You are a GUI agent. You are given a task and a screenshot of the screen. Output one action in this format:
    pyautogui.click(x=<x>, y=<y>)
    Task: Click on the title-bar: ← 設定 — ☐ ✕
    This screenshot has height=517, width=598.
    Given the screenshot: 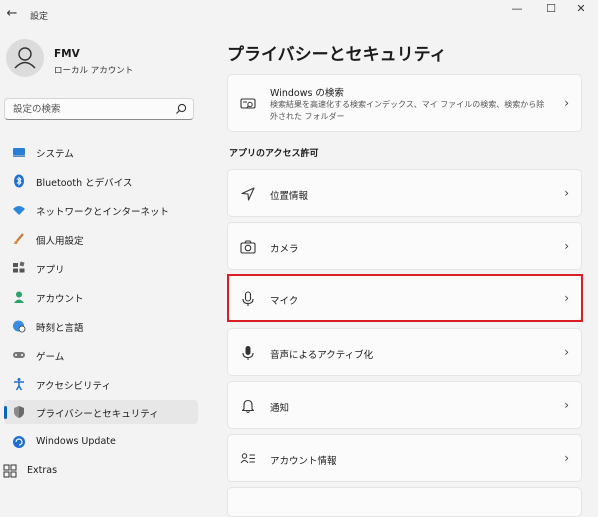 What is the action you would take?
    pyautogui.click(x=299, y=15)
    